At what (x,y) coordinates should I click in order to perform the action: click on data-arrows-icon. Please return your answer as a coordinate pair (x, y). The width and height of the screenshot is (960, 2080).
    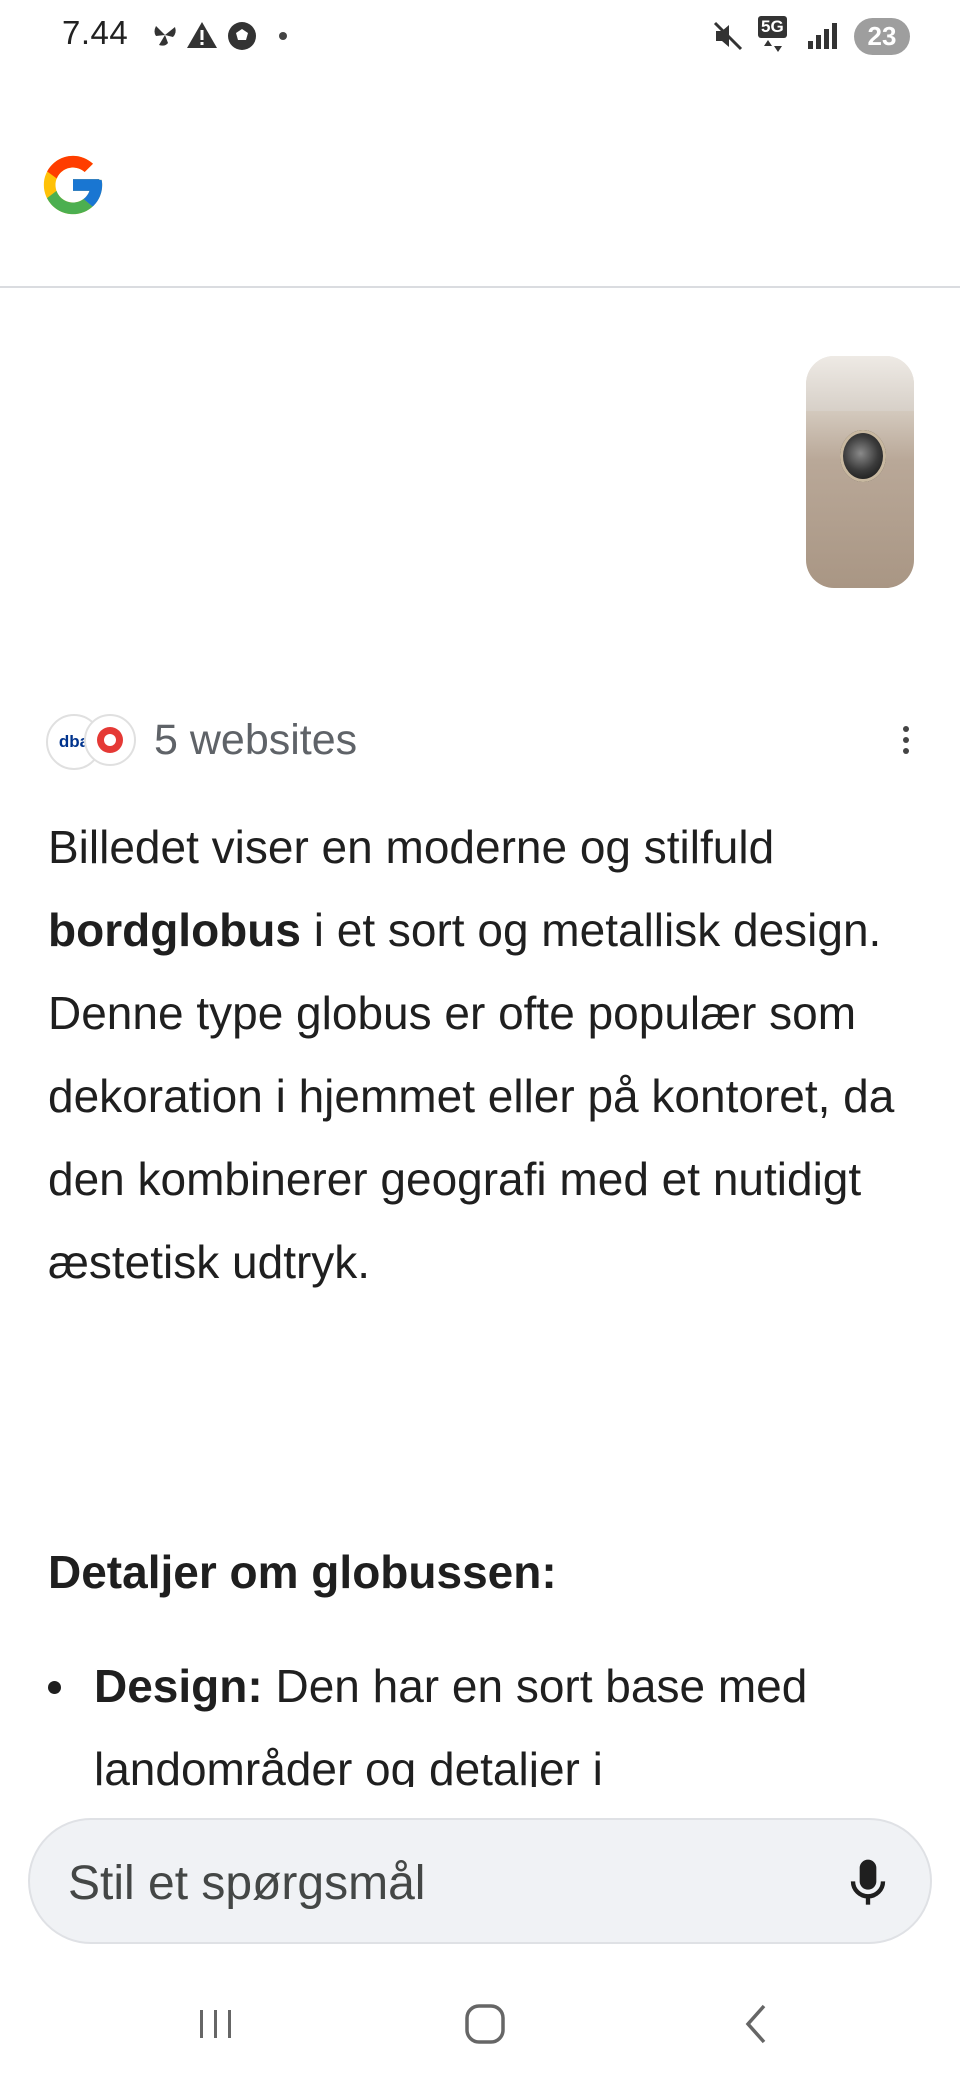
    Looking at the image, I should click on (773, 46).